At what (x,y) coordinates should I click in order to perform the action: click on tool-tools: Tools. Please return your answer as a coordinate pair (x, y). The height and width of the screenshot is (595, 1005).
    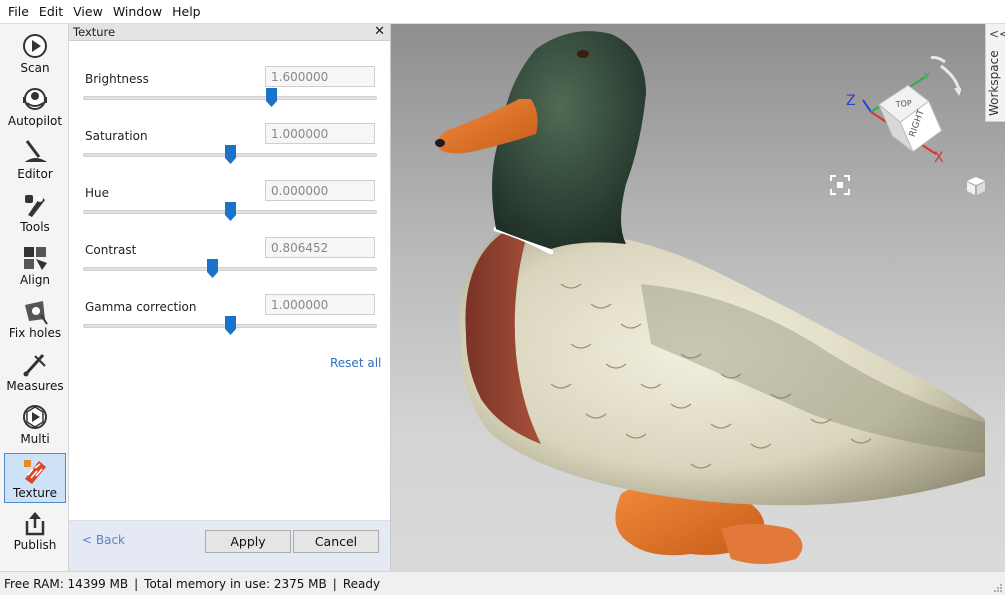
    Looking at the image, I should click on (35, 213).